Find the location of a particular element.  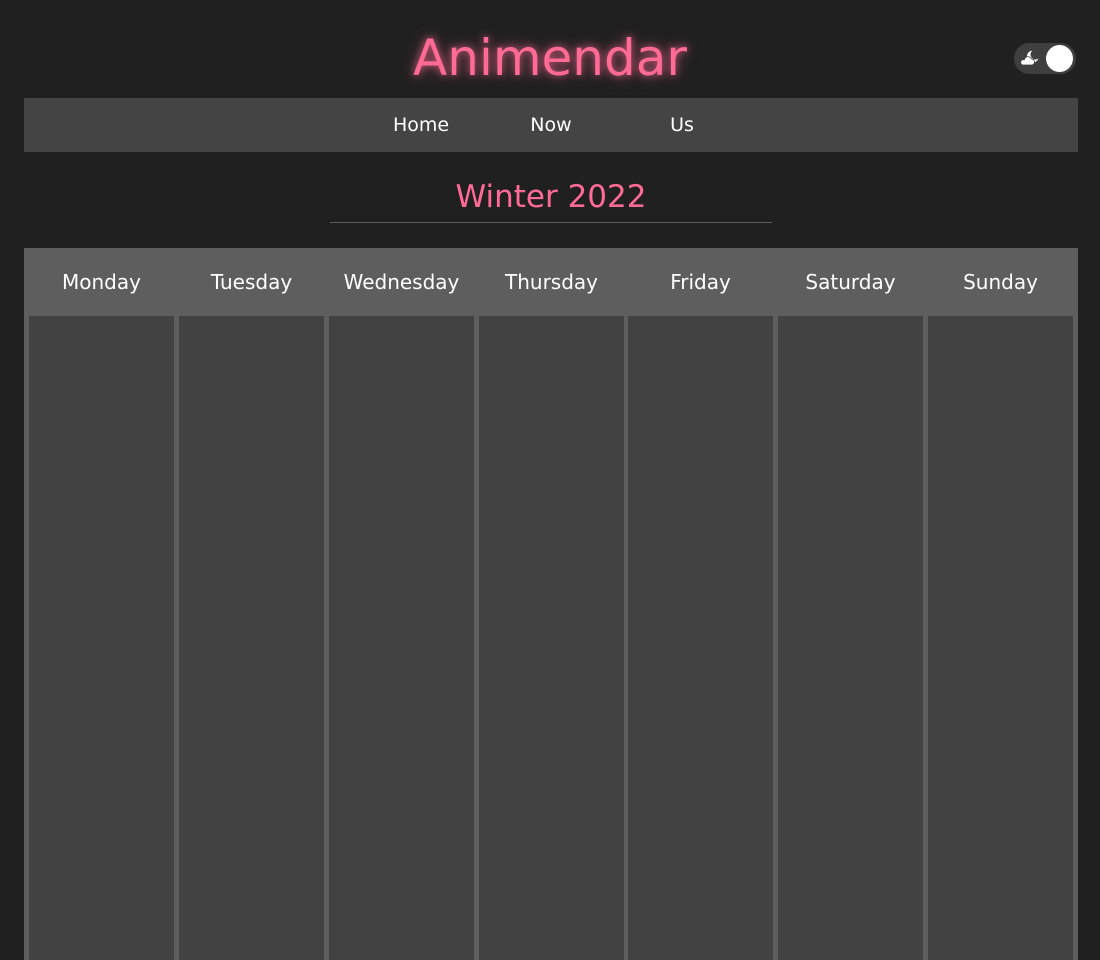

day-header-tuesday: Tuesday is located at coordinates (251, 282).